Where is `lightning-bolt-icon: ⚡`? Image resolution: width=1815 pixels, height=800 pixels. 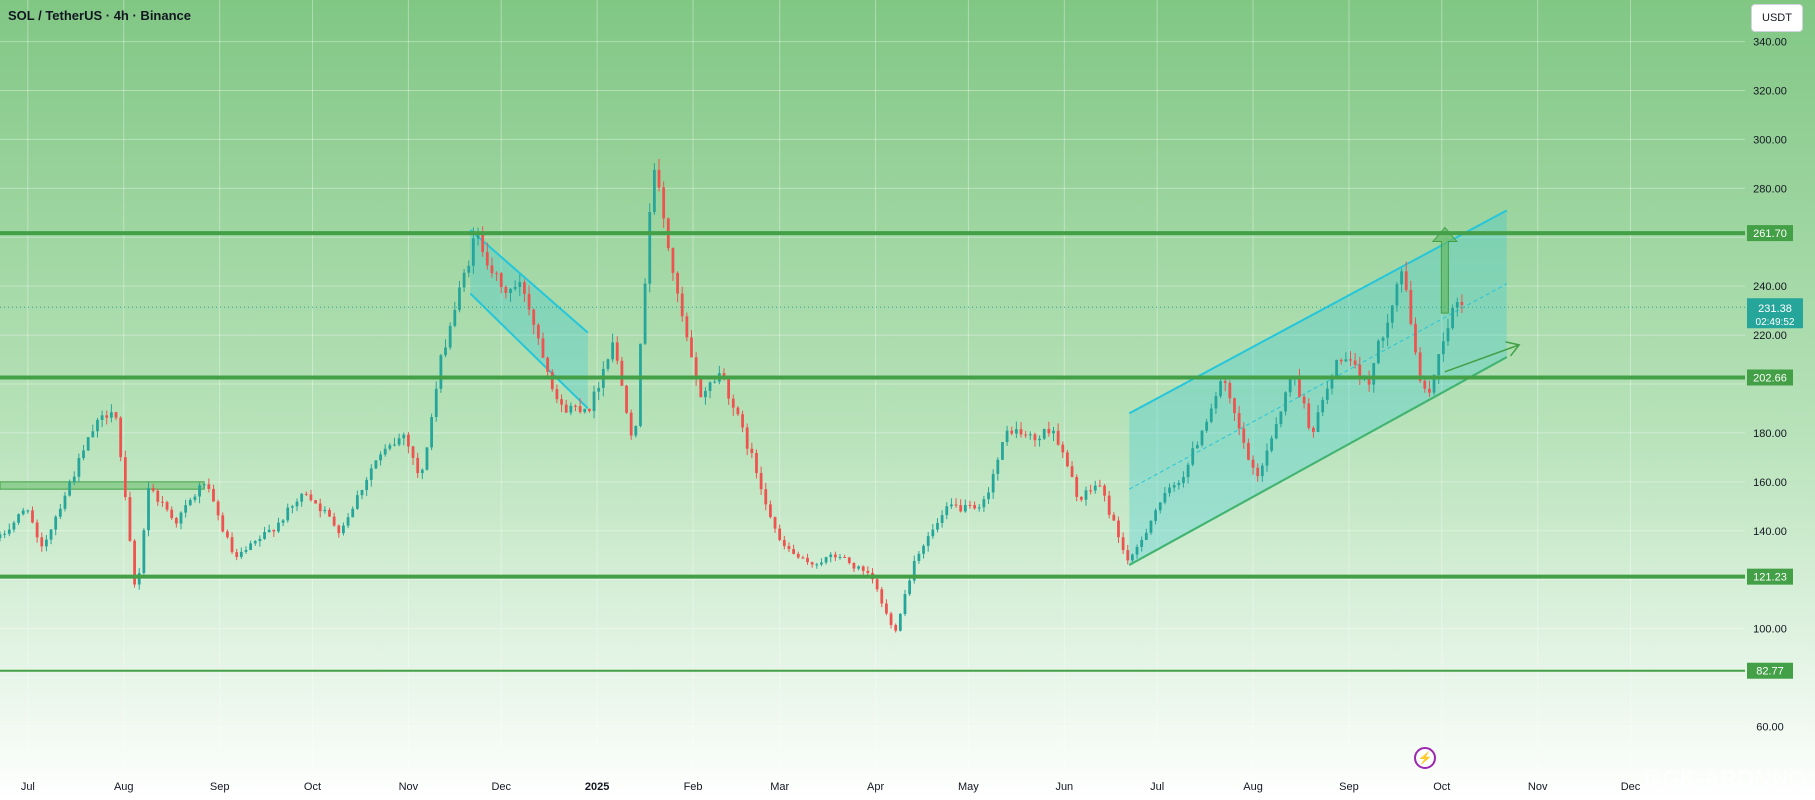
lightning-bolt-icon: ⚡ is located at coordinates (1425, 758).